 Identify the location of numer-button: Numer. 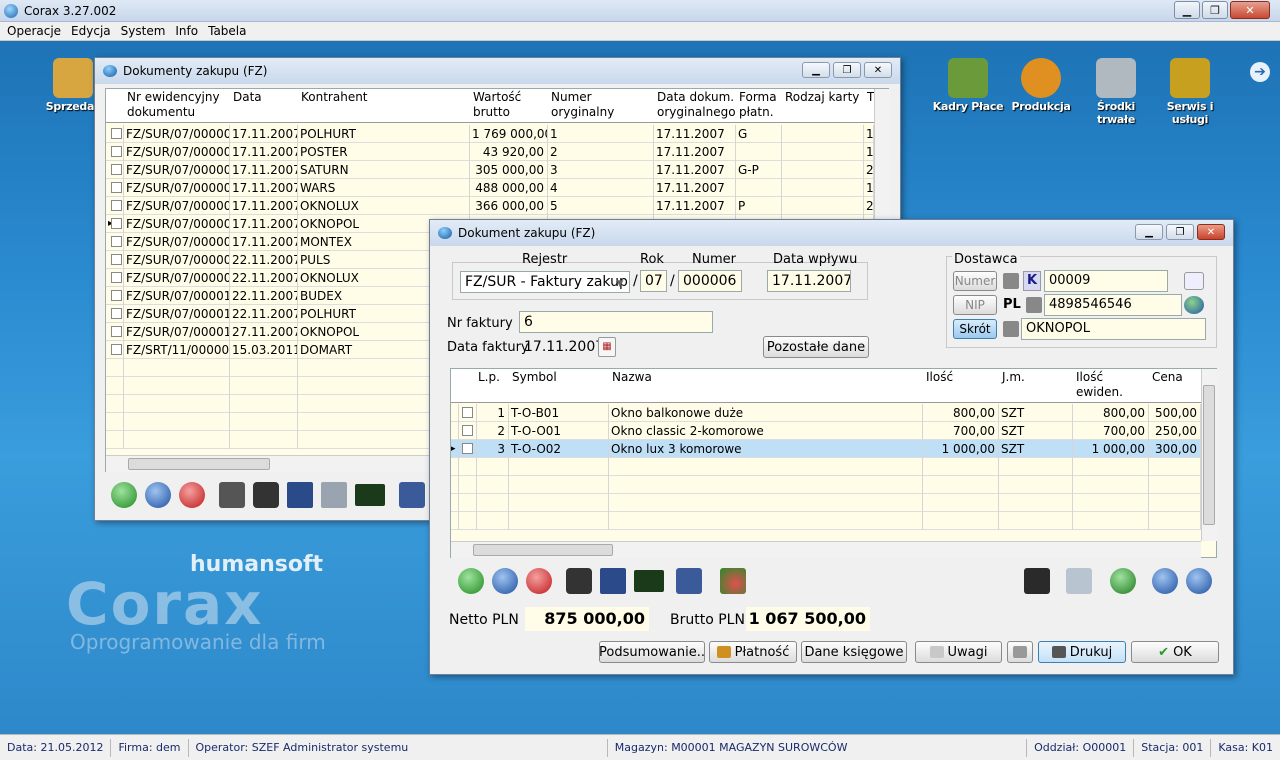
(975, 281).